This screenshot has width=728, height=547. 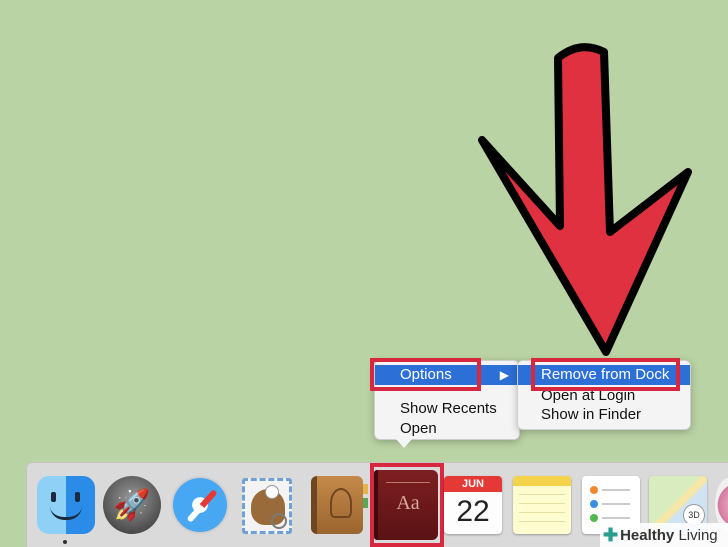 I want to click on address-book-icon, so click(x=339, y=505).